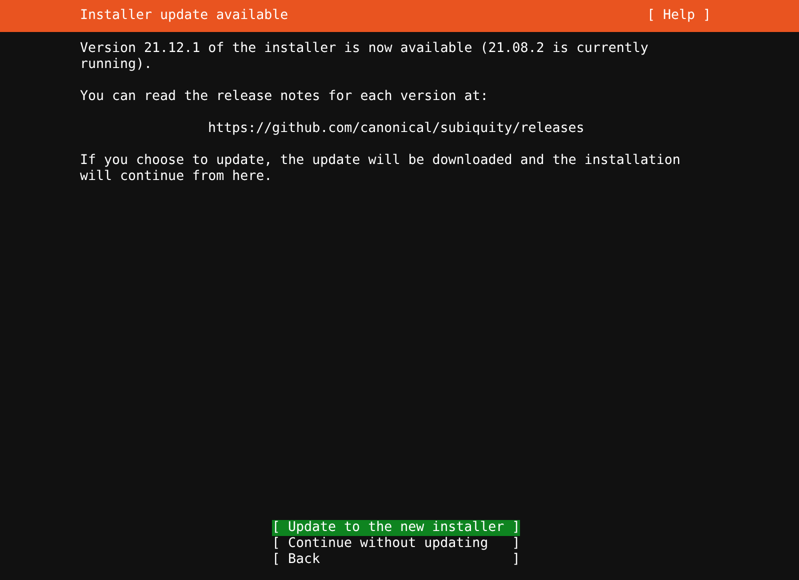 This screenshot has height=580, width=799. What do you see at coordinates (396, 544) in the screenshot?
I see `menu-button: [ Continue without updating ]` at bounding box center [396, 544].